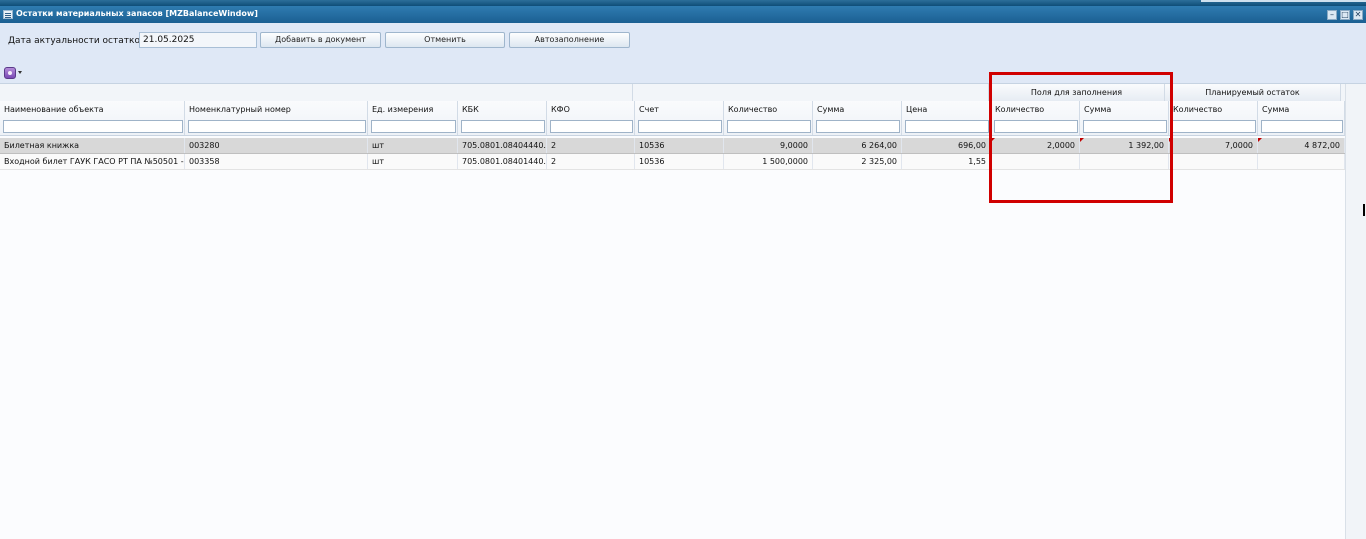 The image size is (1366, 539). I want to click on cell-sum: 6 264,00, so click(857, 145).